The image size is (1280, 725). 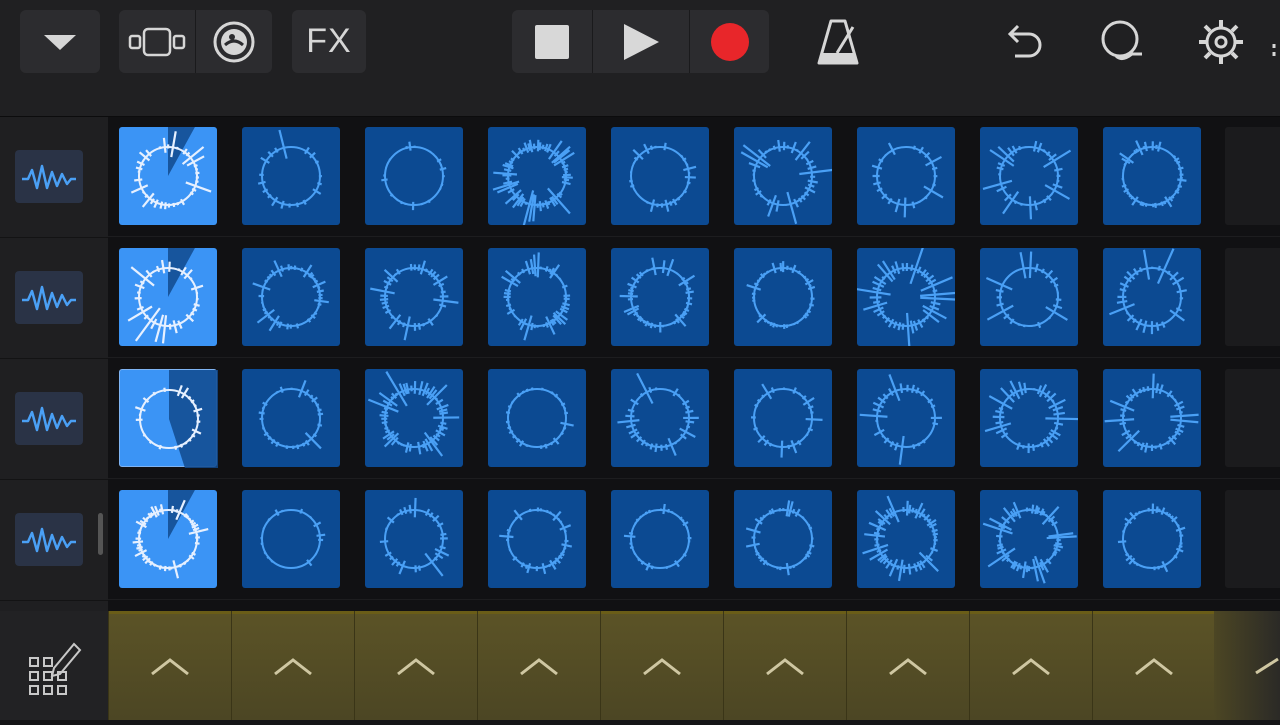 What do you see at coordinates (54, 665) in the screenshot?
I see `edit-grid-button` at bounding box center [54, 665].